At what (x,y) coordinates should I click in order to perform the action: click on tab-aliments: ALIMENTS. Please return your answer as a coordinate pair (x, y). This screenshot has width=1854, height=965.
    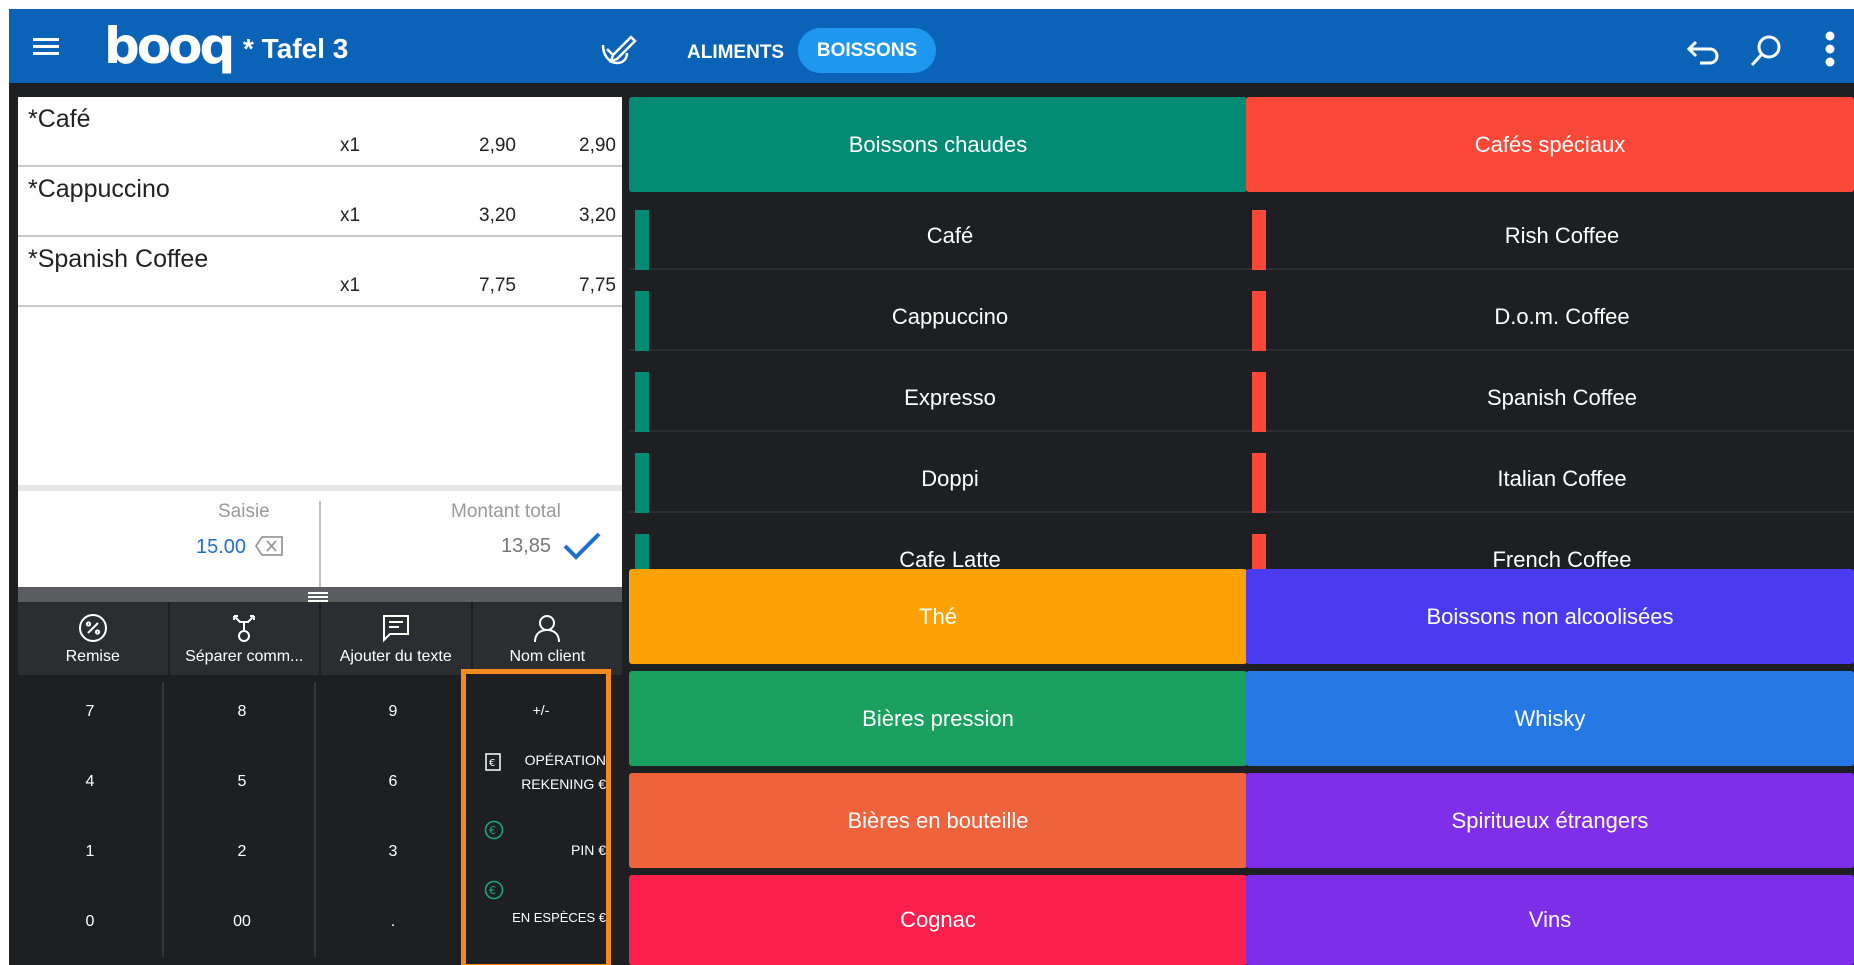
    Looking at the image, I should click on (735, 53).